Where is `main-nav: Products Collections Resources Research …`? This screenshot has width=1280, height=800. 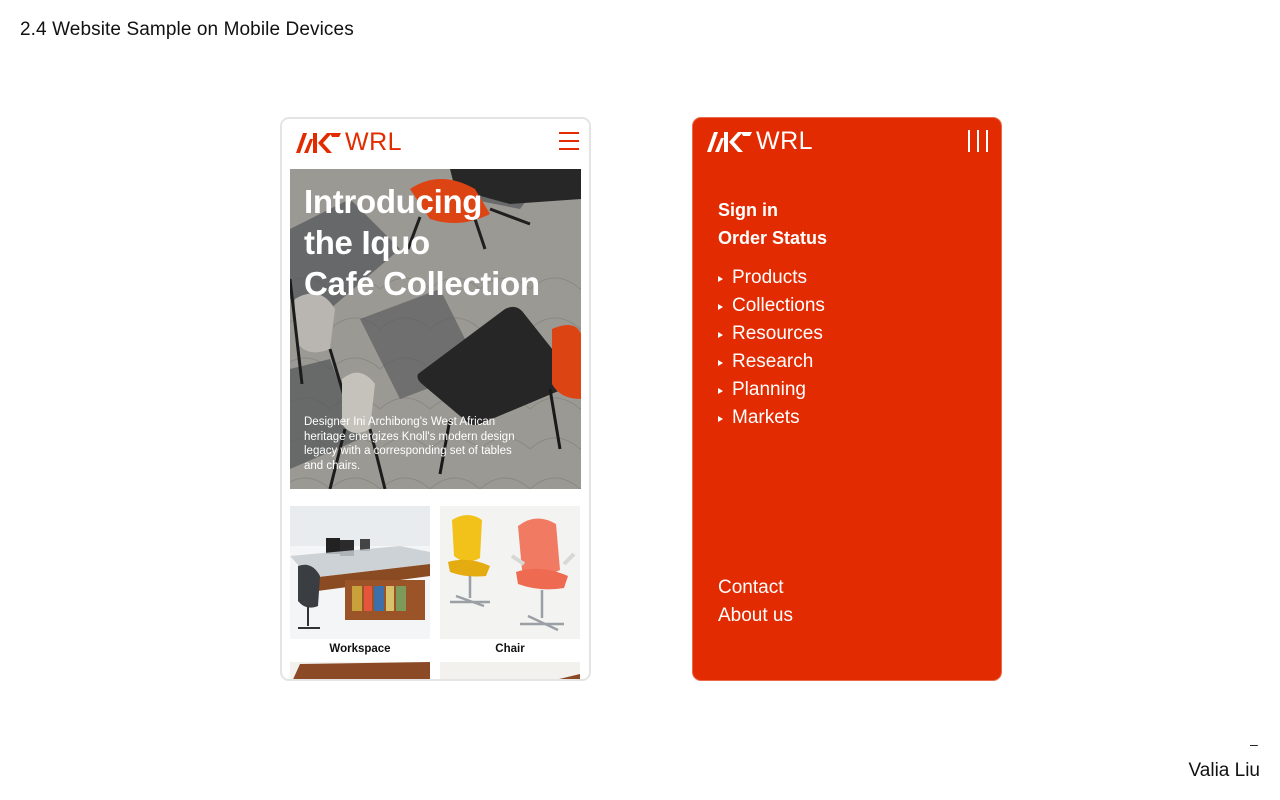 main-nav: Products Collections Resources Research … is located at coordinates (771, 348).